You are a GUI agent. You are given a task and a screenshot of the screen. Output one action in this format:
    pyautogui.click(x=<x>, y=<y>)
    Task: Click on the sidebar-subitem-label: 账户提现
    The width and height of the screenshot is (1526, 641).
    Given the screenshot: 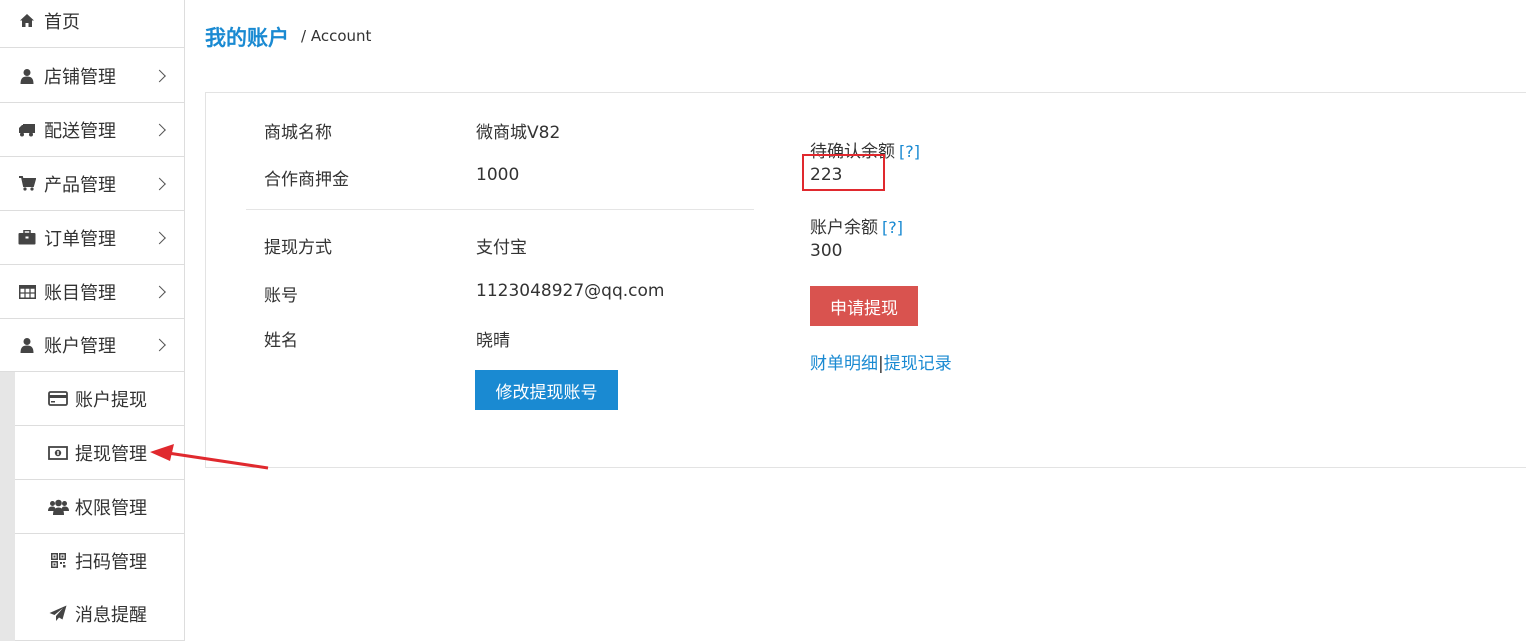 What is the action you would take?
    pyautogui.click(x=111, y=400)
    